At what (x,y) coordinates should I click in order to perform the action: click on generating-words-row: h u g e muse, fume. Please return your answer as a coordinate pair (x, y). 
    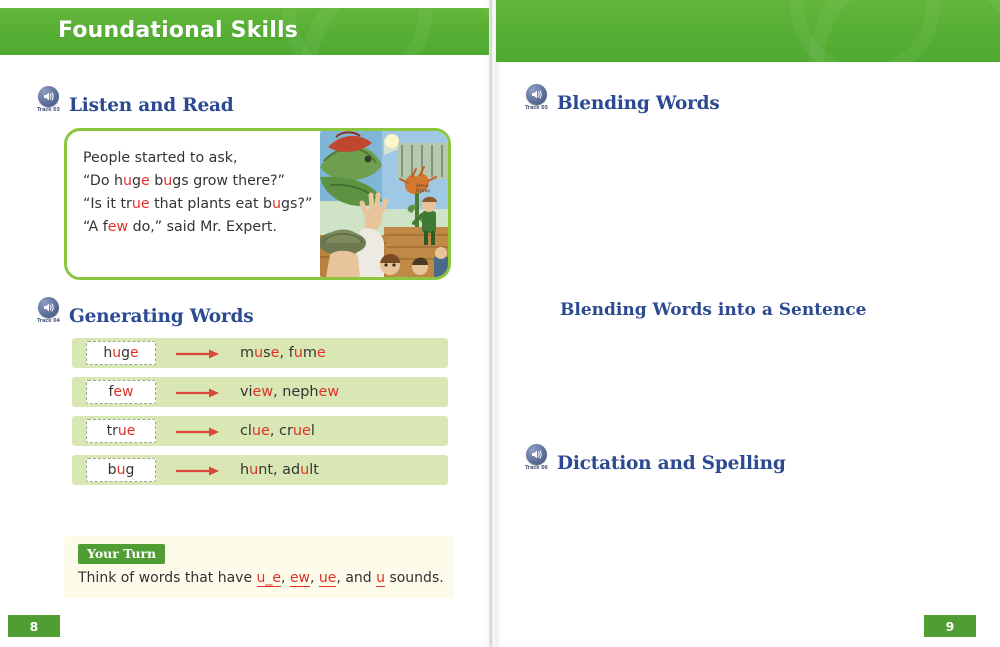
    Looking at the image, I should click on (260, 353).